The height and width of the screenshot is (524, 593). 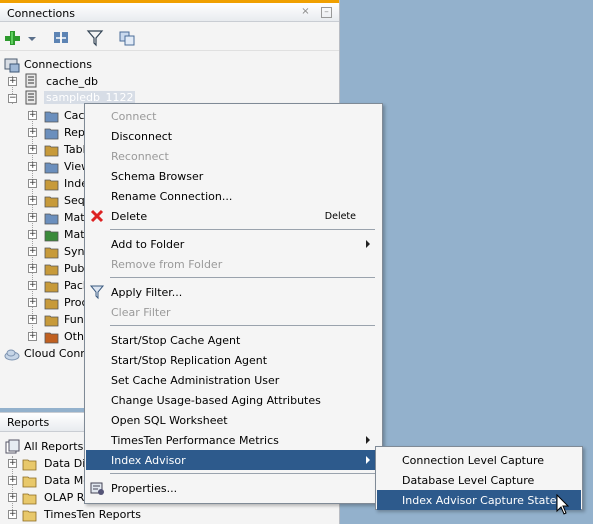 I want to click on submenu-item-label: Index Advisor Capture State, so click(x=479, y=500).